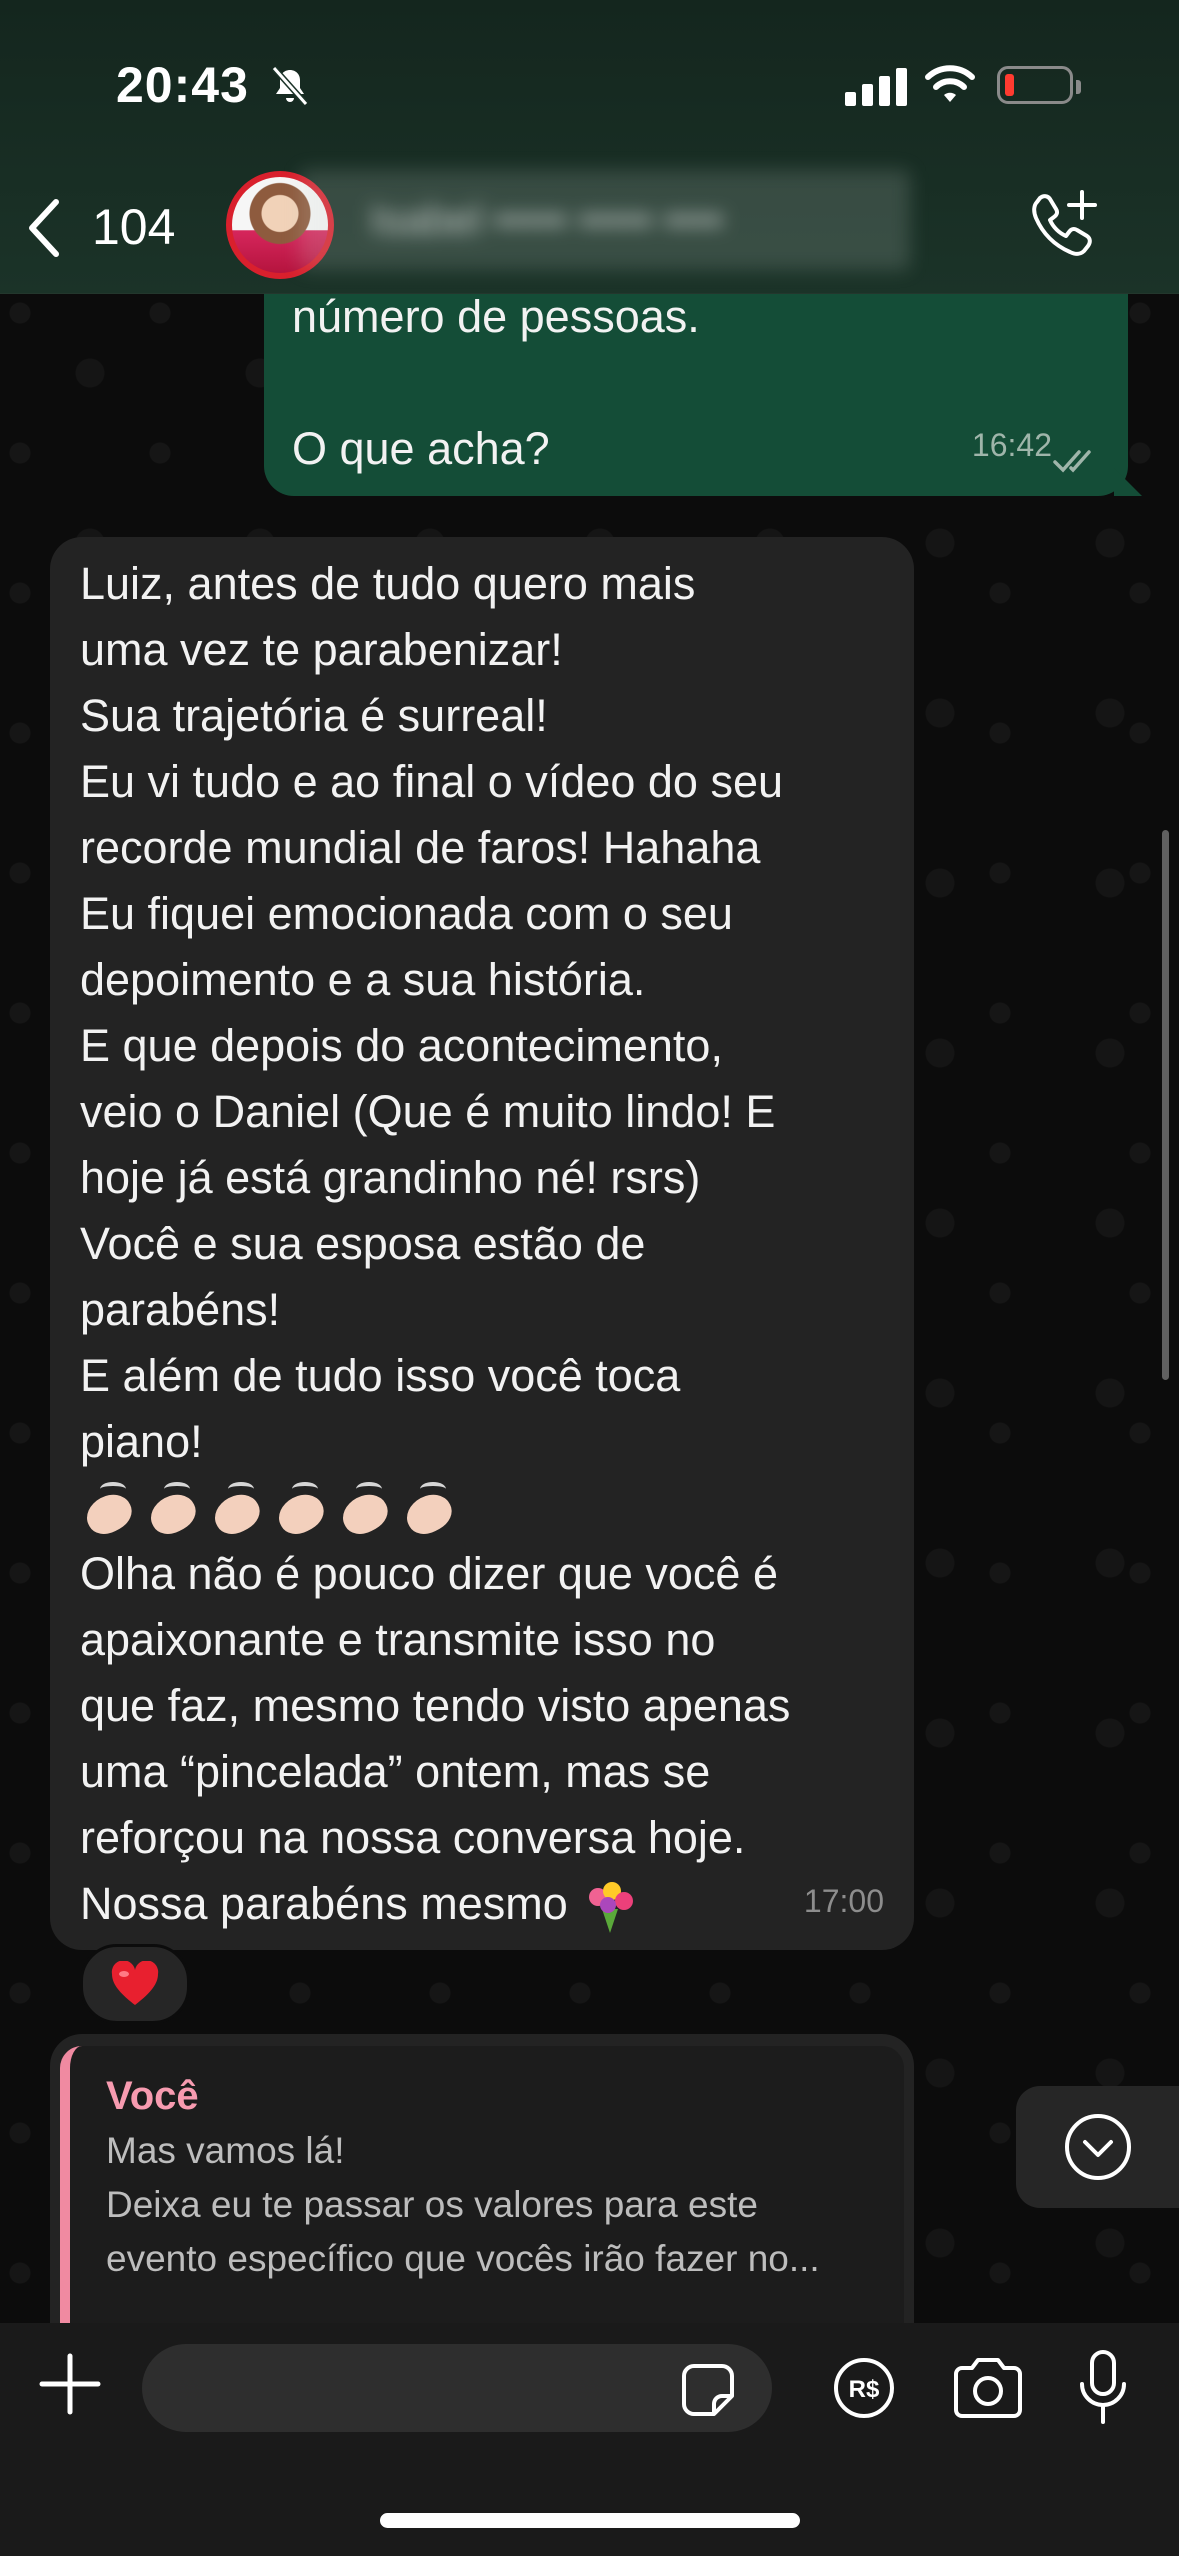 The image size is (1179, 2556). I want to click on status-time: 20:43, so click(182, 85).